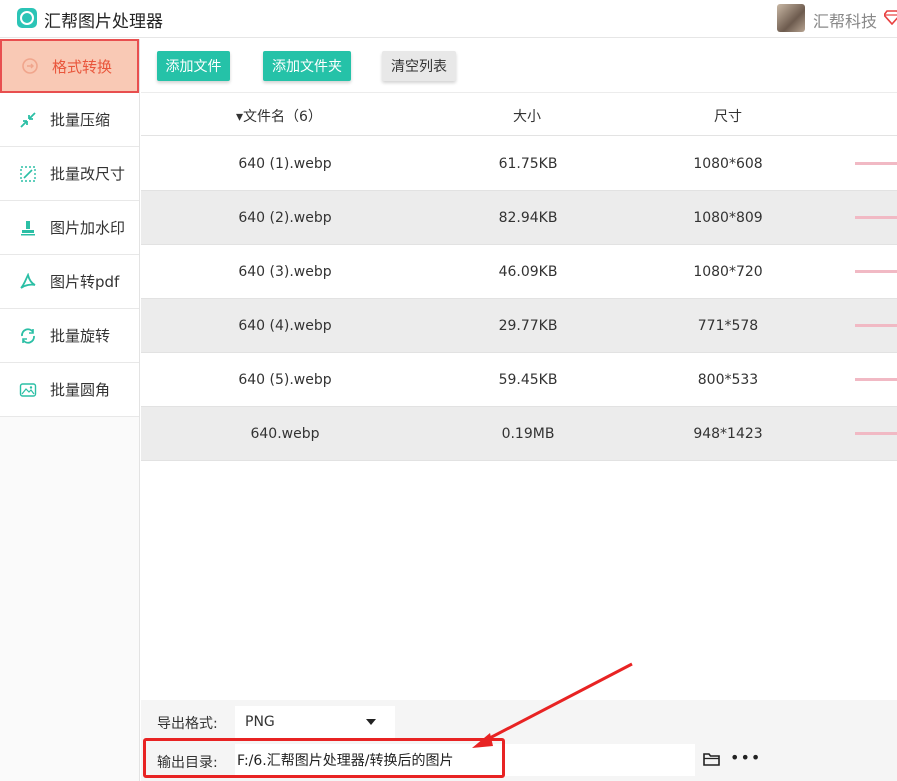  I want to click on file-table-header: ▾文件名（6） 大小 尺寸, so click(519, 115).